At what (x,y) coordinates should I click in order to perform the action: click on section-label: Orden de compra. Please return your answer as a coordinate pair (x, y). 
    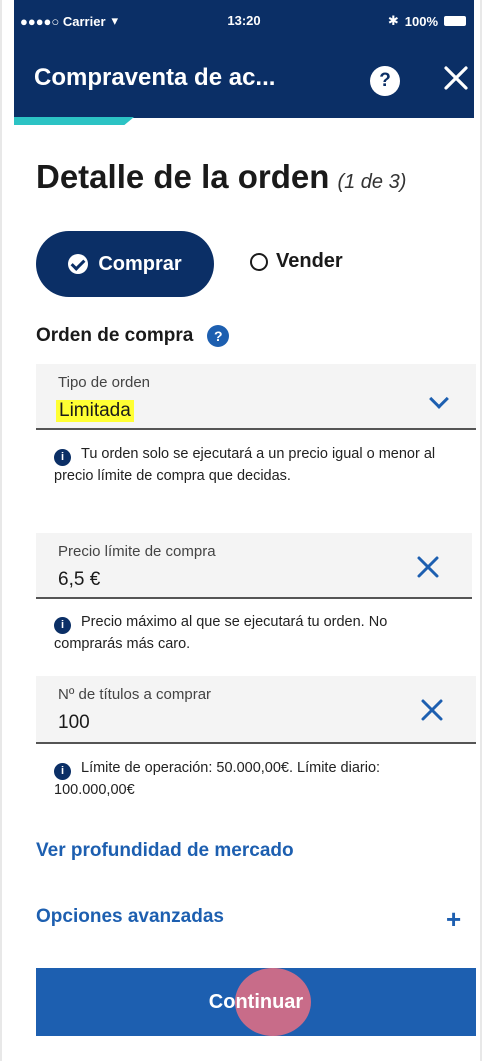
    Looking at the image, I should click on (115, 335).